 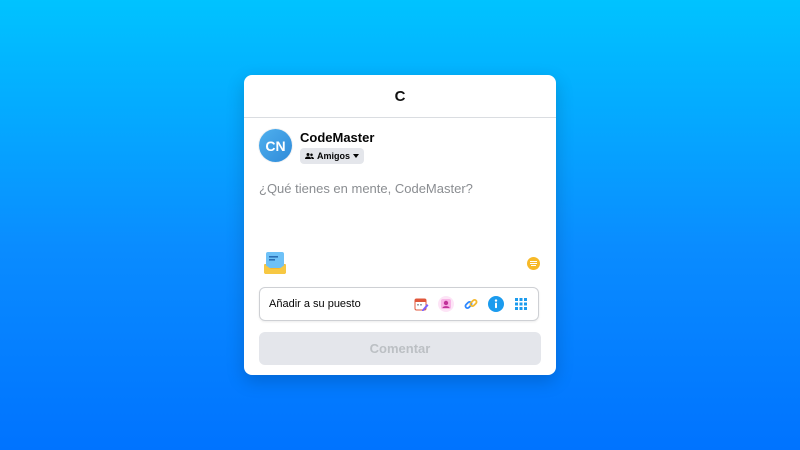 I want to click on background-picker-button, so click(x=275, y=263).